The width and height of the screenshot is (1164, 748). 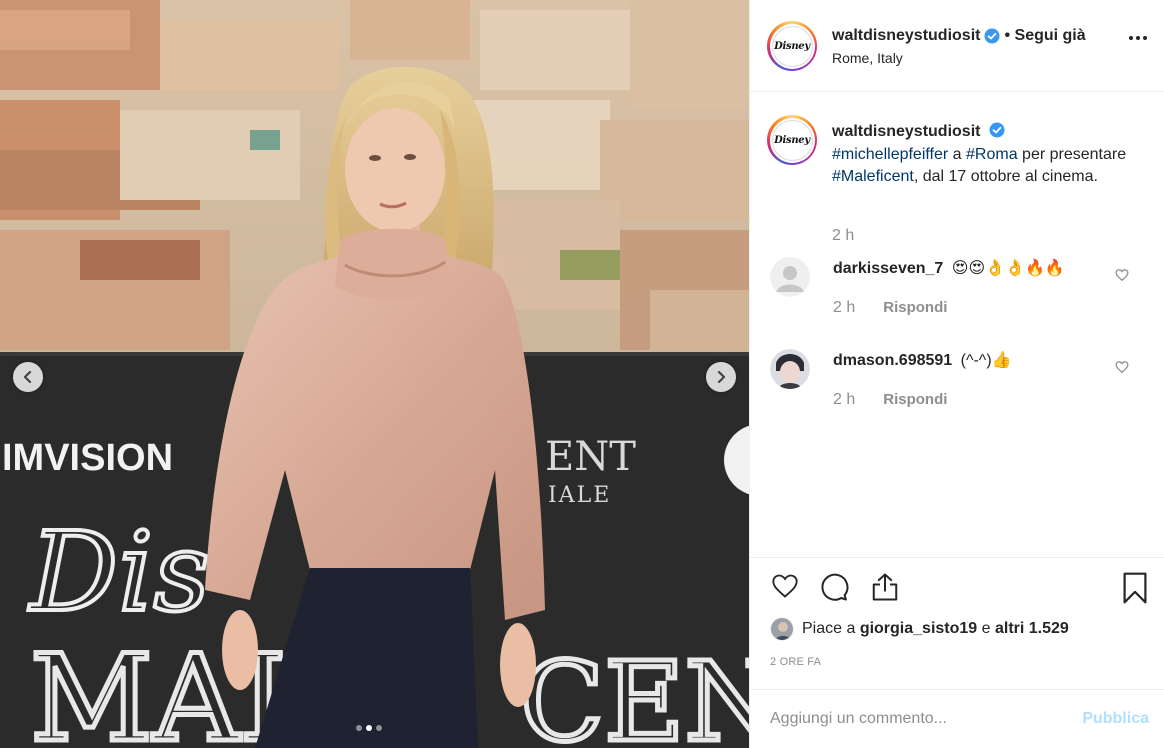 I want to click on commenter-username: dmason.698591, so click(x=892, y=360).